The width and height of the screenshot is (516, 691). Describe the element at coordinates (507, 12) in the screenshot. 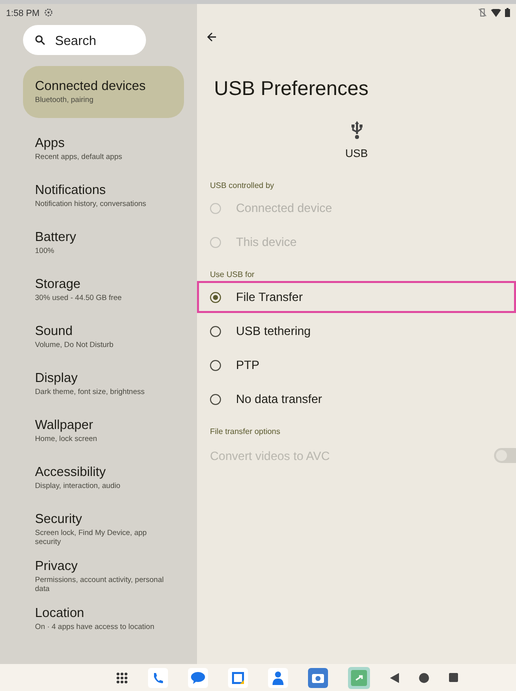

I see `battery-icon` at that location.